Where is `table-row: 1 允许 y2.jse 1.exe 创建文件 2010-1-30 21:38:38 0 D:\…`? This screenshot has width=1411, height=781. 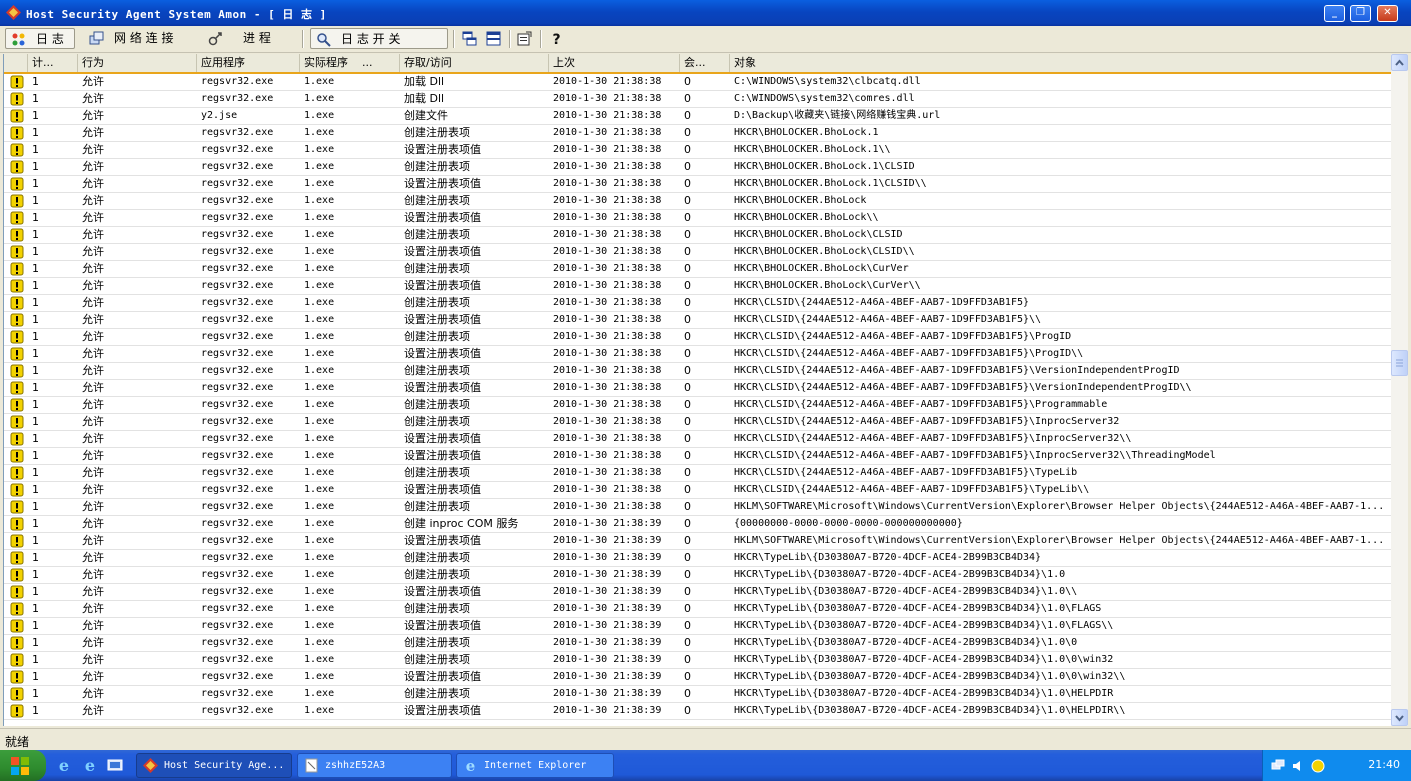
table-row: 1 允许 y2.jse 1.exe 创建文件 2010-1-30 21:38:38 0 D:\… is located at coordinates (698, 116).